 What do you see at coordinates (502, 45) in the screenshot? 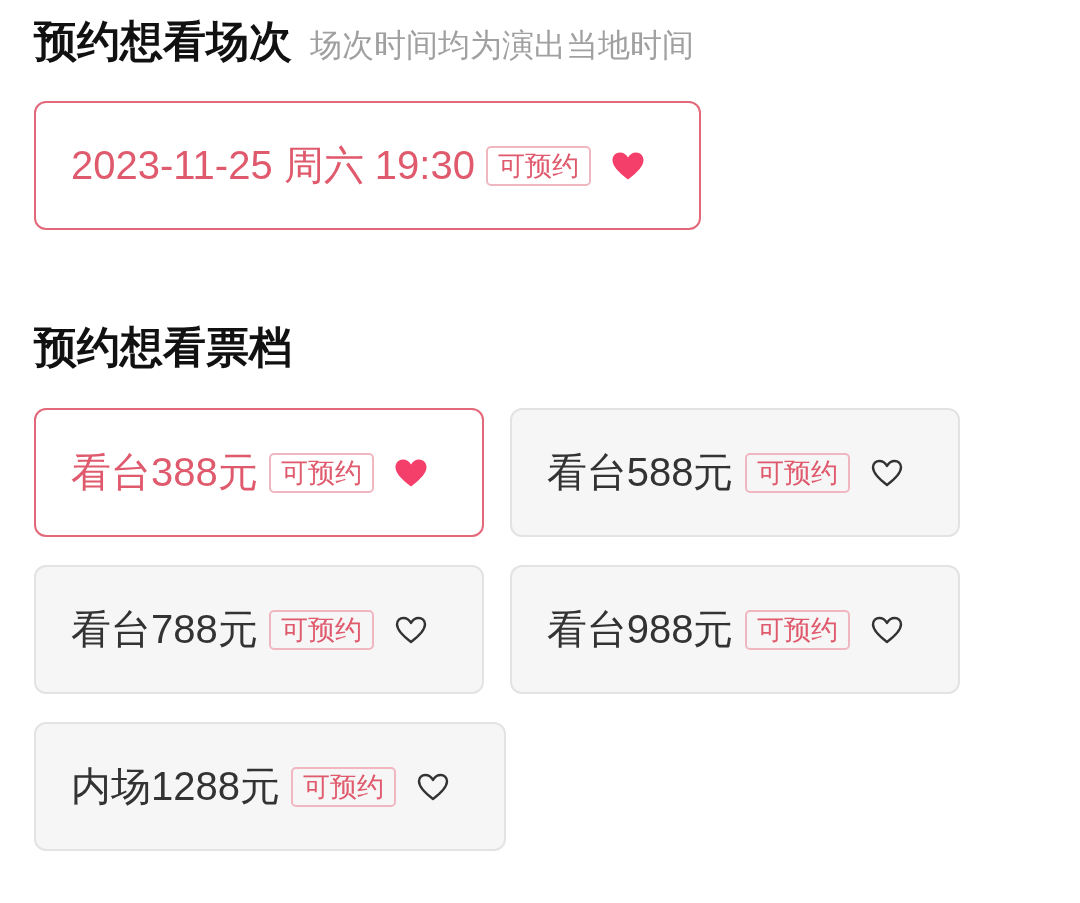
I see `section-note: 场次时间均为演出当地时间` at bounding box center [502, 45].